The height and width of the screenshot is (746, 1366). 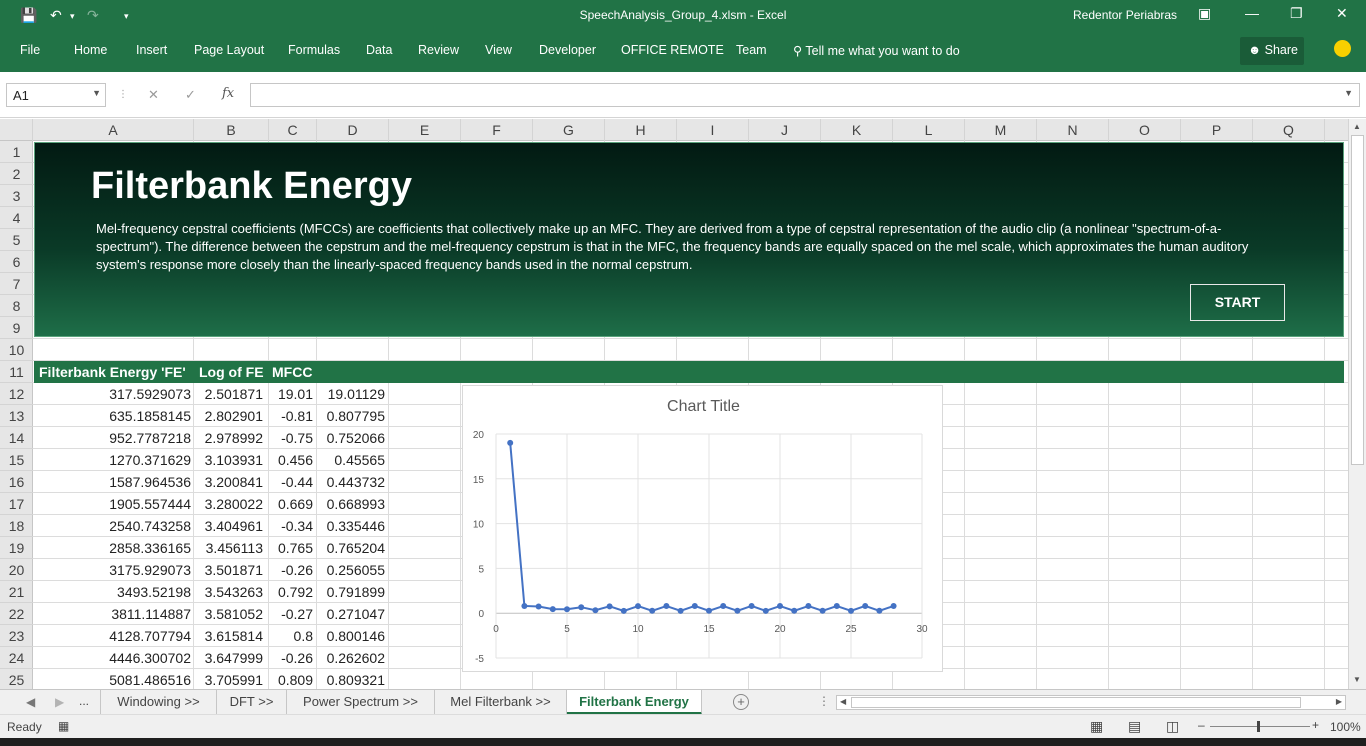 I want to click on scroll-left-icon: ◀, so click(x=843, y=701).